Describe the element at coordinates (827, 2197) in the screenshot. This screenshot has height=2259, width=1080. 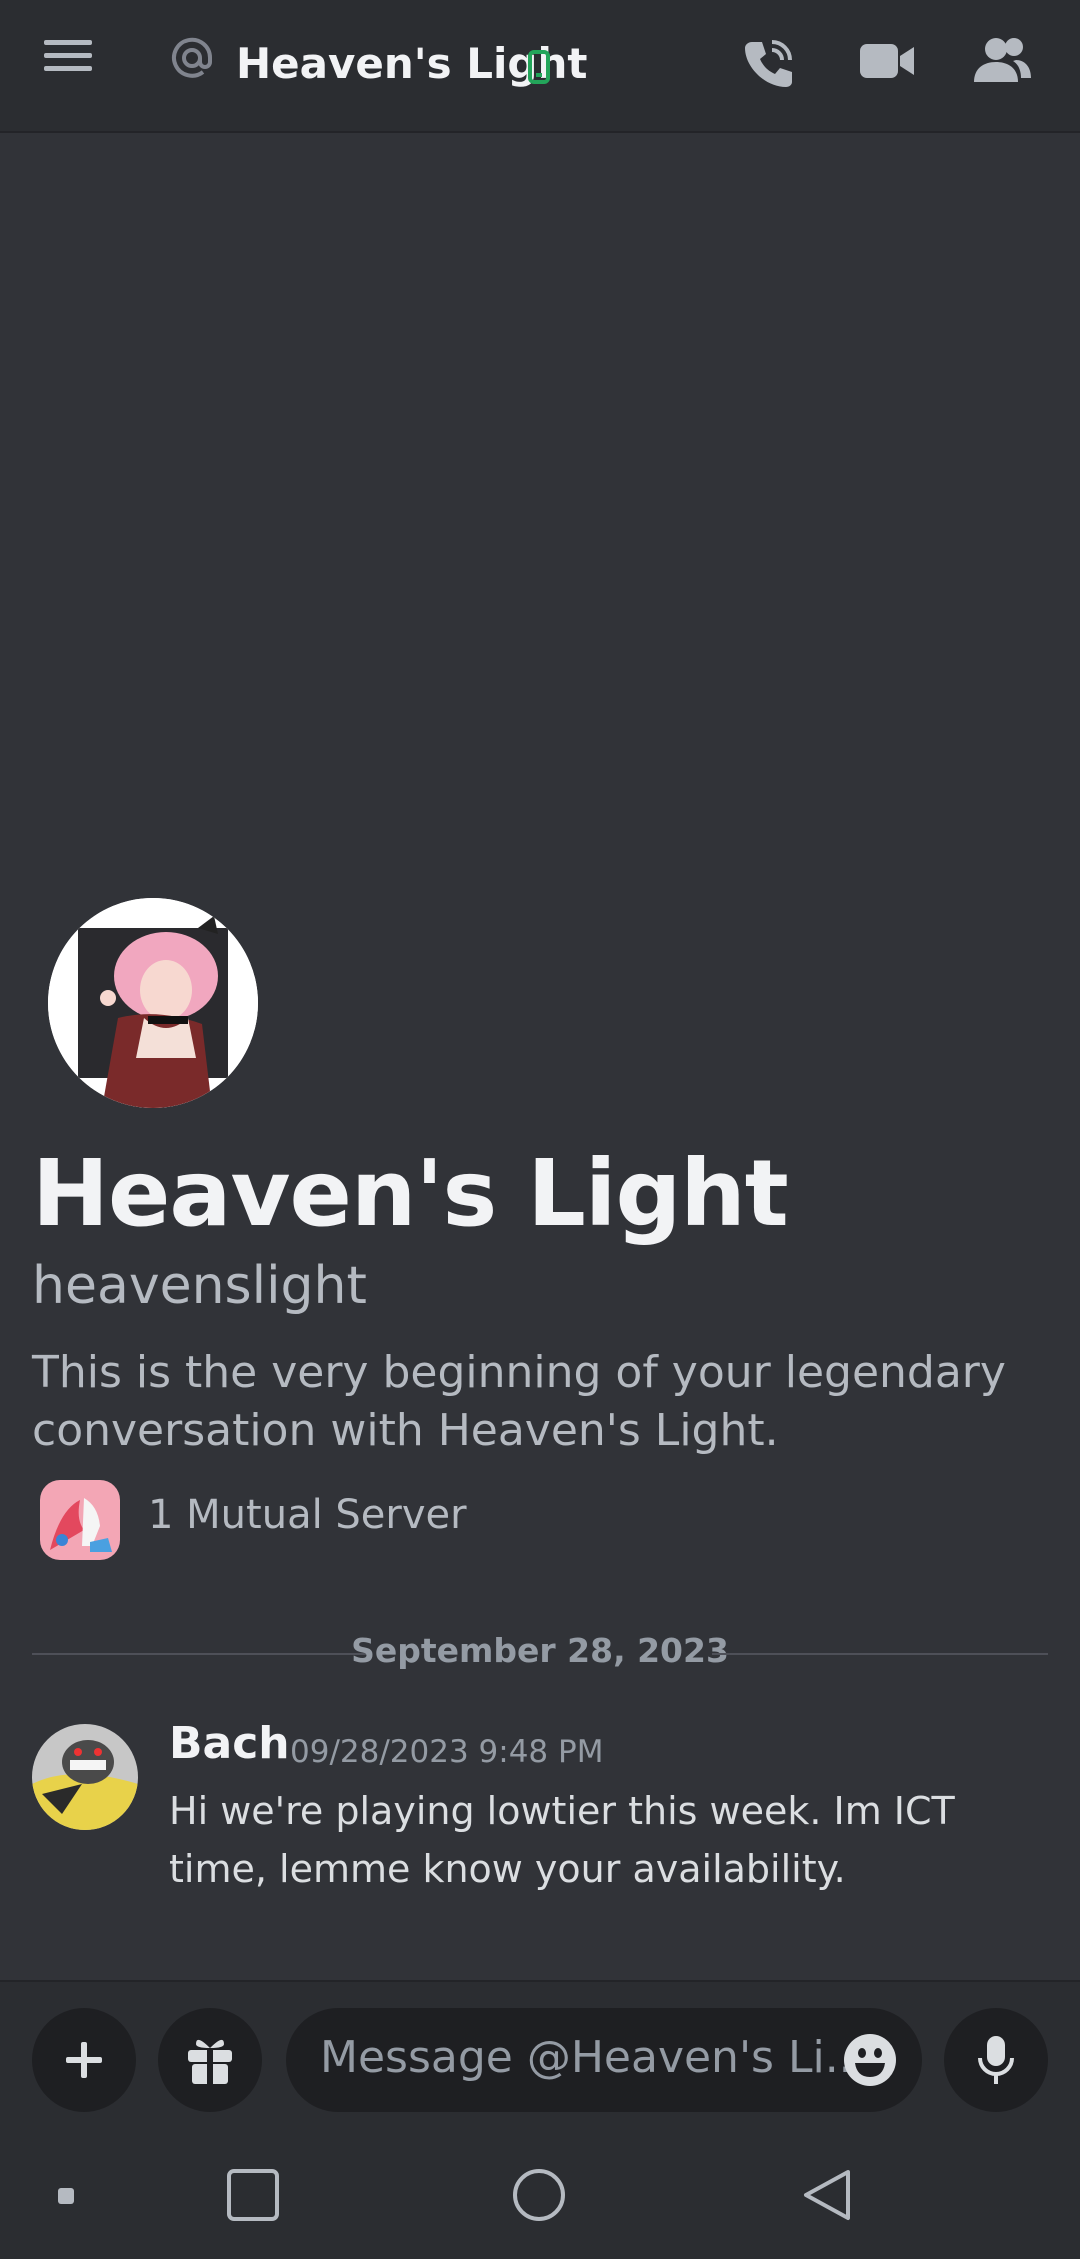
I see `back-triangle-icon` at that location.